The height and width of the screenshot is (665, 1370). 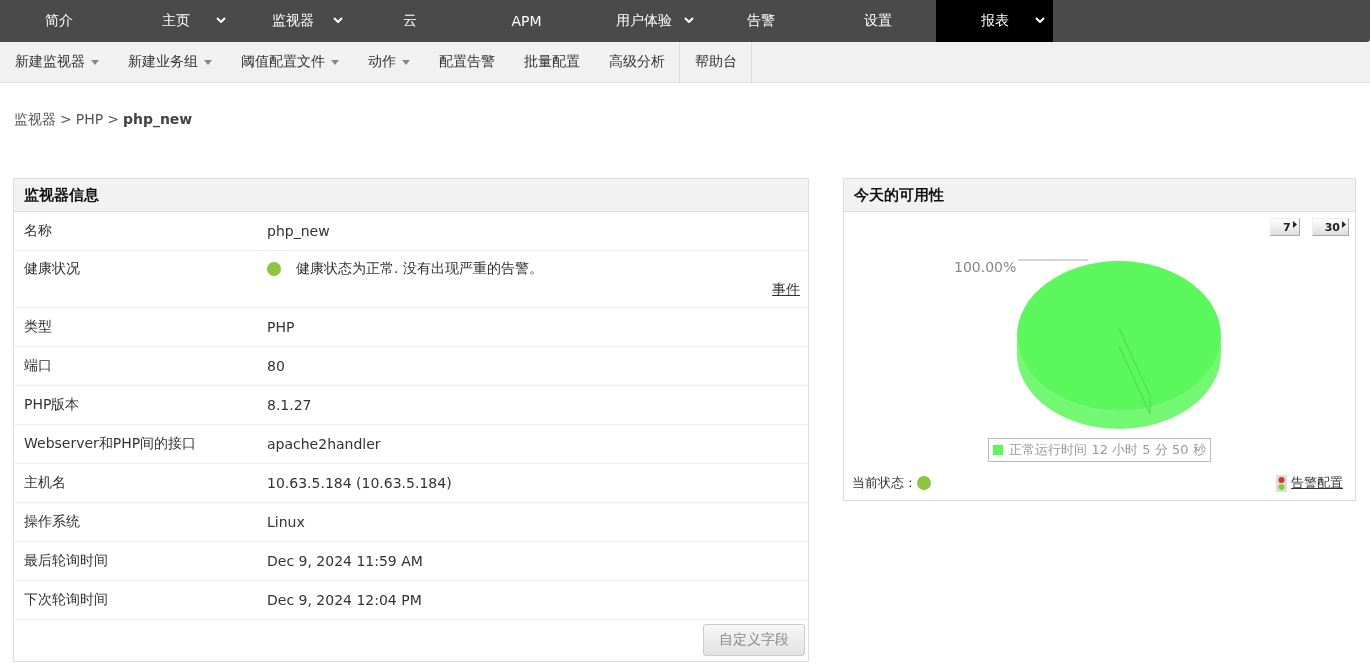 What do you see at coordinates (110, 444) in the screenshot?
I see `row-label: Webserver和PHP间的接口` at bounding box center [110, 444].